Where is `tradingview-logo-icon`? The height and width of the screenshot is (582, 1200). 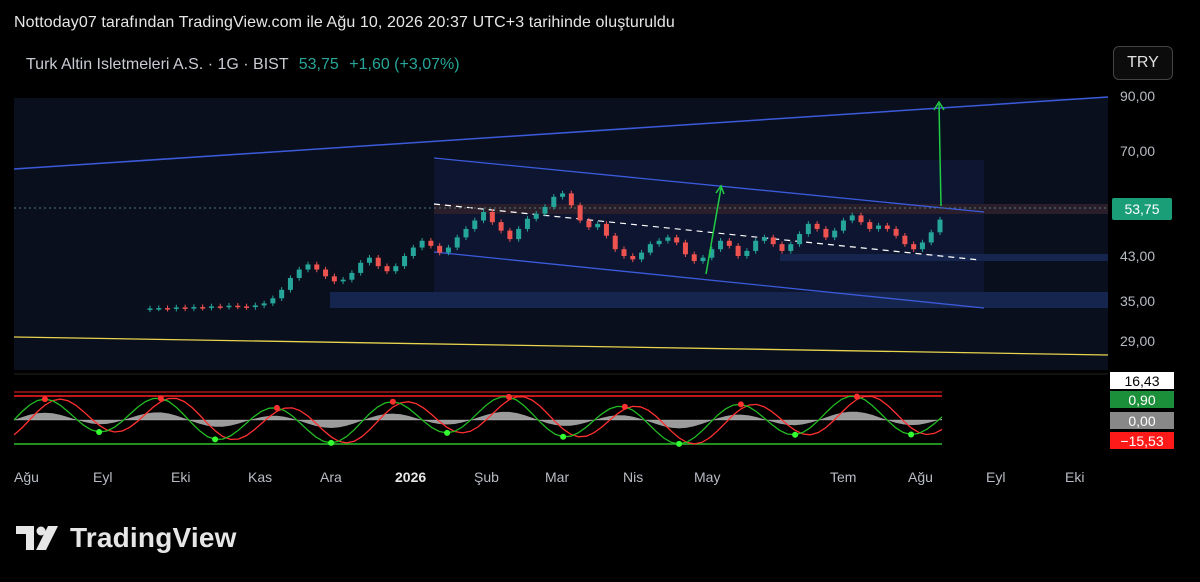
tradingview-logo-icon is located at coordinates (37, 538).